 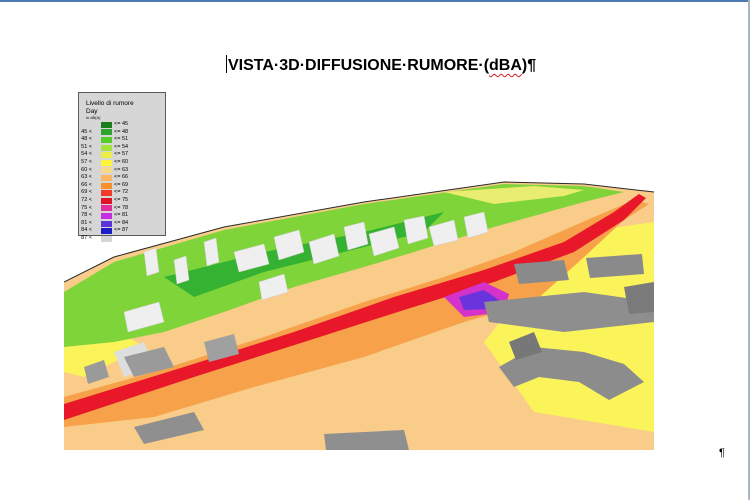 I want to click on legend-entry-lower: 57 <, so click(x=86, y=161).